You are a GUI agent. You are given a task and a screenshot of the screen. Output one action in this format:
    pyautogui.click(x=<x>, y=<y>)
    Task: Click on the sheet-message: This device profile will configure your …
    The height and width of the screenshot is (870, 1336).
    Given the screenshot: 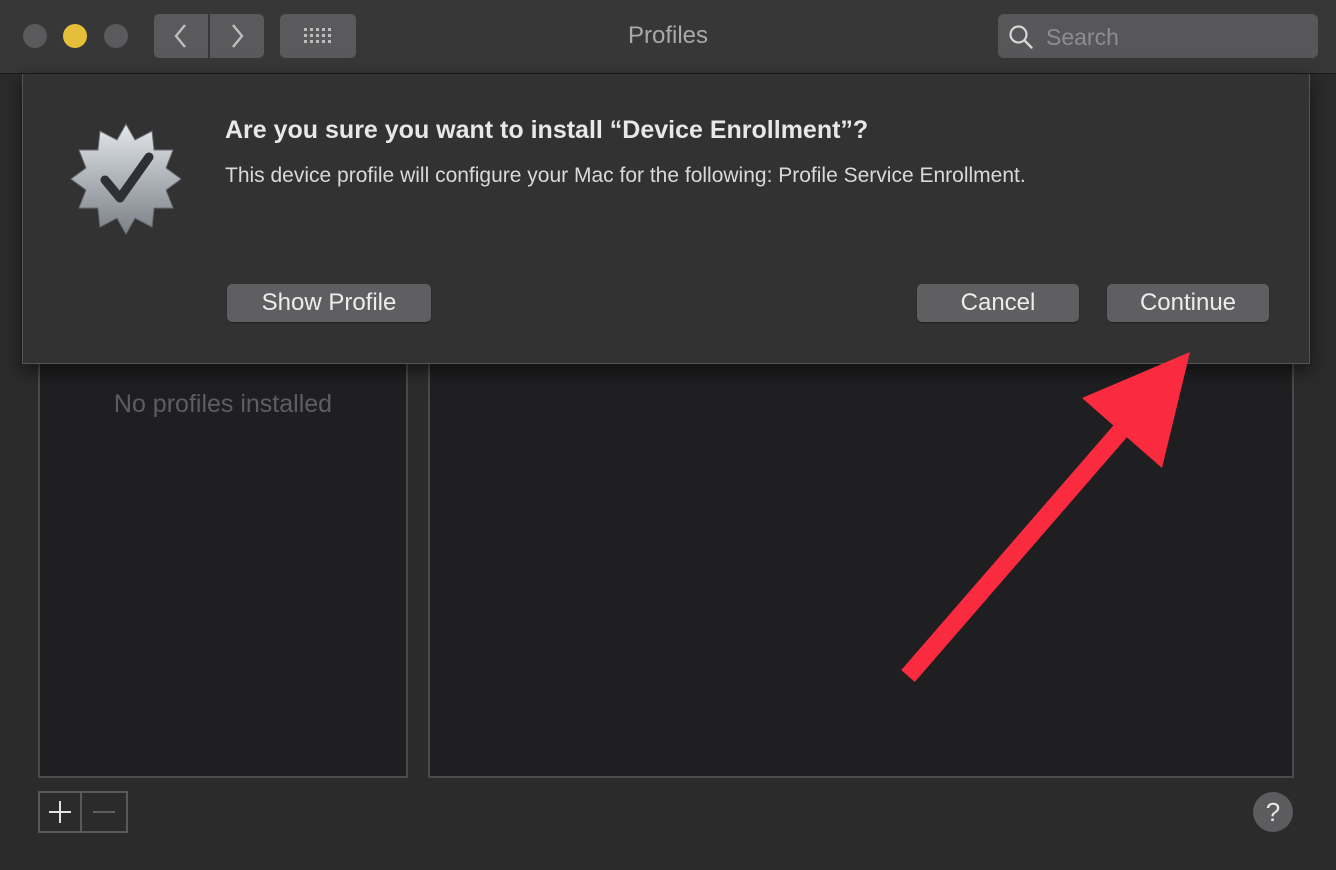 What is the action you would take?
    pyautogui.click(x=625, y=175)
    